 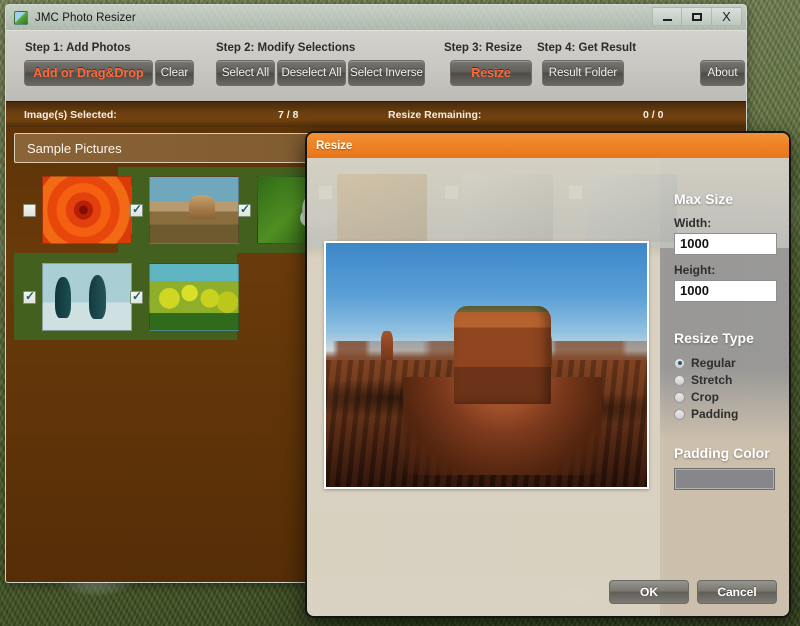 I want to click on padding-color-heading: Padding Color, so click(x=722, y=453).